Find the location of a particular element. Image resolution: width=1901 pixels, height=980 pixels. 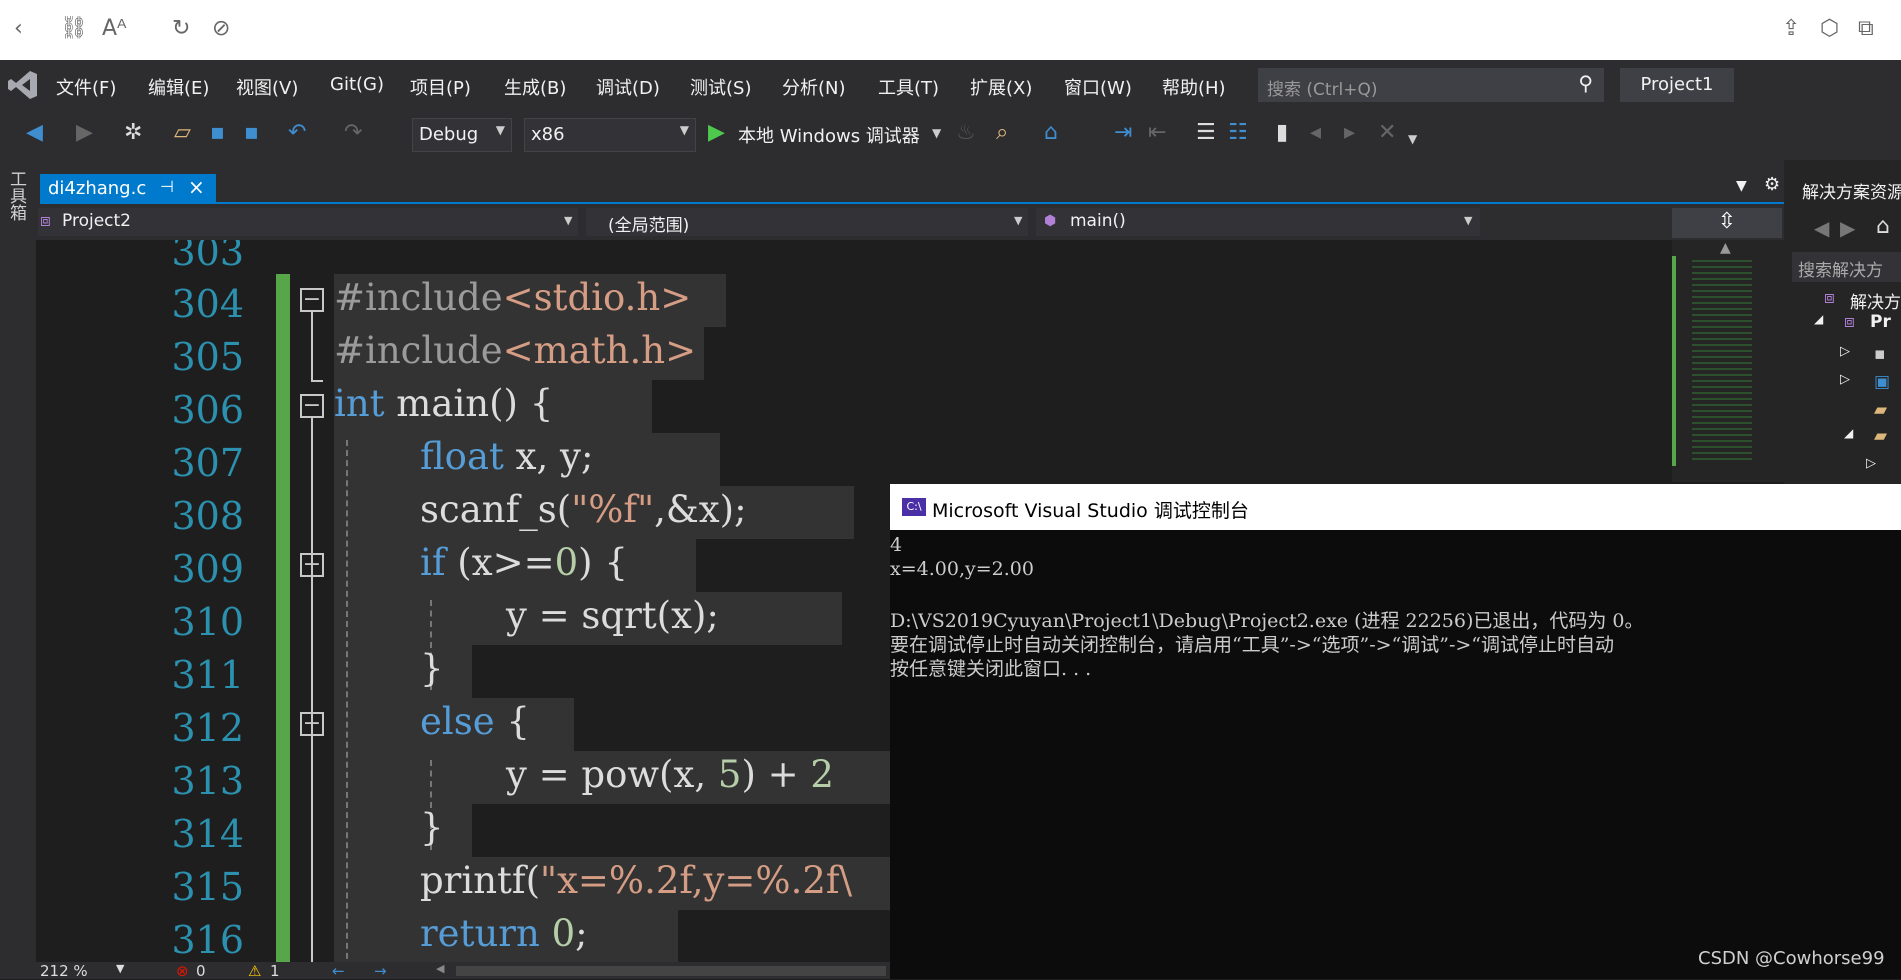

undo-icon: ↶ is located at coordinates (297, 132).